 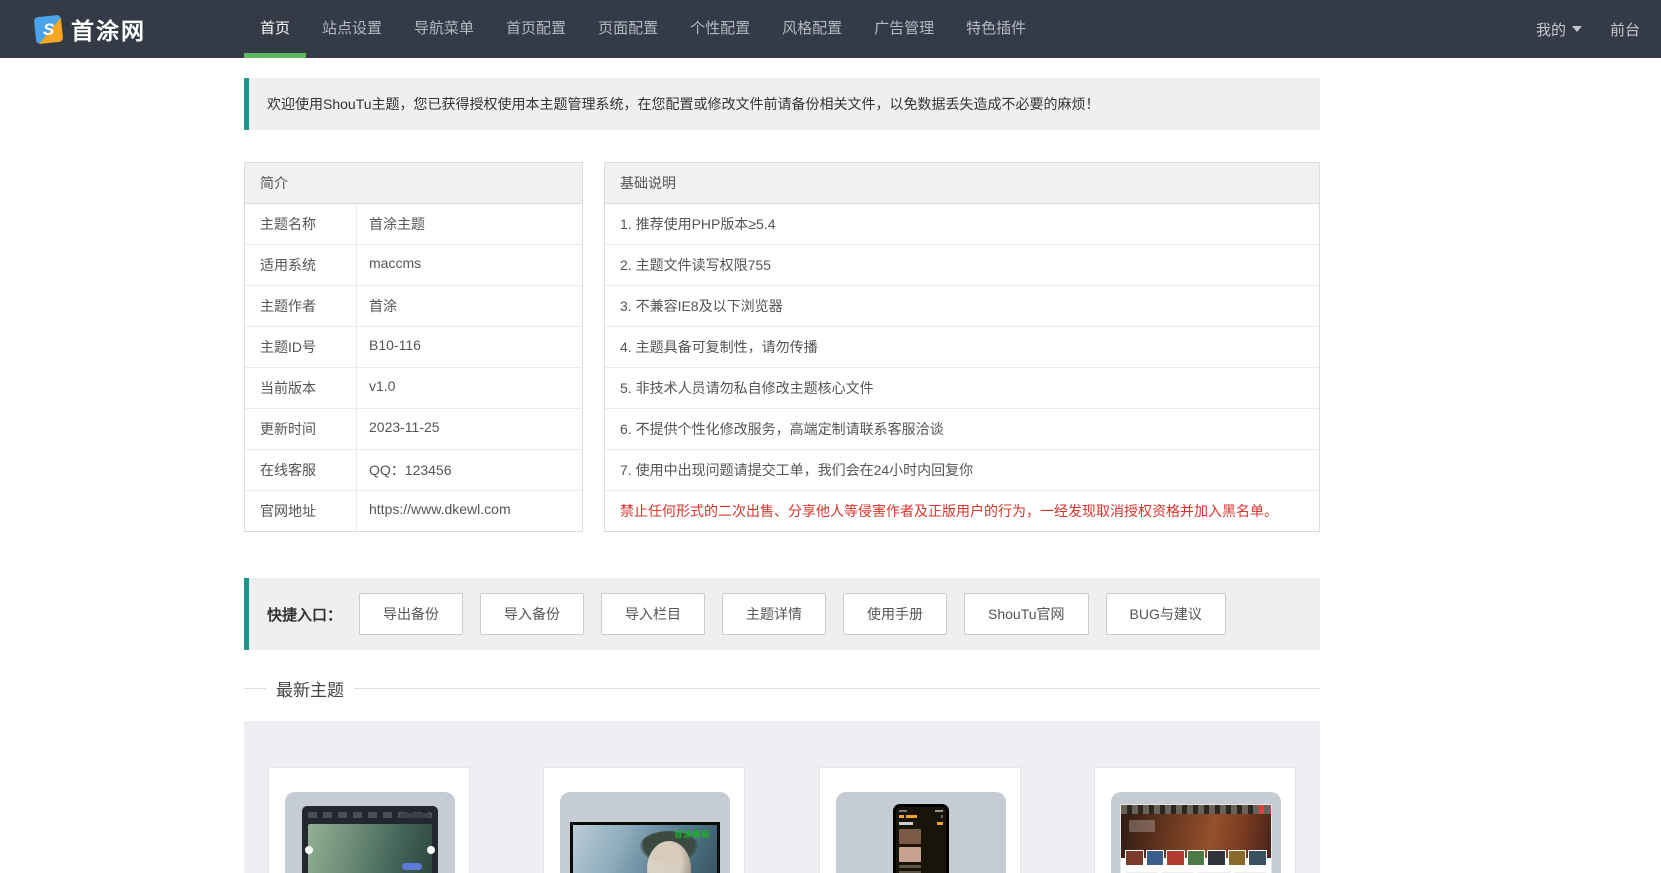 I want to click on note-row: 4. 主题具备可复制性，请勿传播, so click(x=962, y=347).